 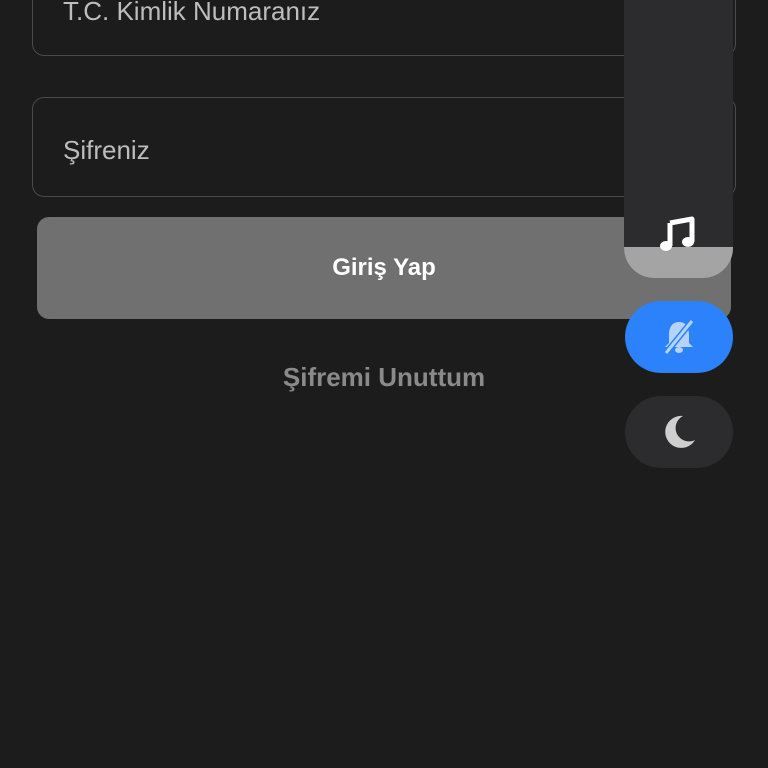 What do you see at coordinates (678, 139) in the screenshot?
I see `volume-slider` at bounding box center [678, 139].